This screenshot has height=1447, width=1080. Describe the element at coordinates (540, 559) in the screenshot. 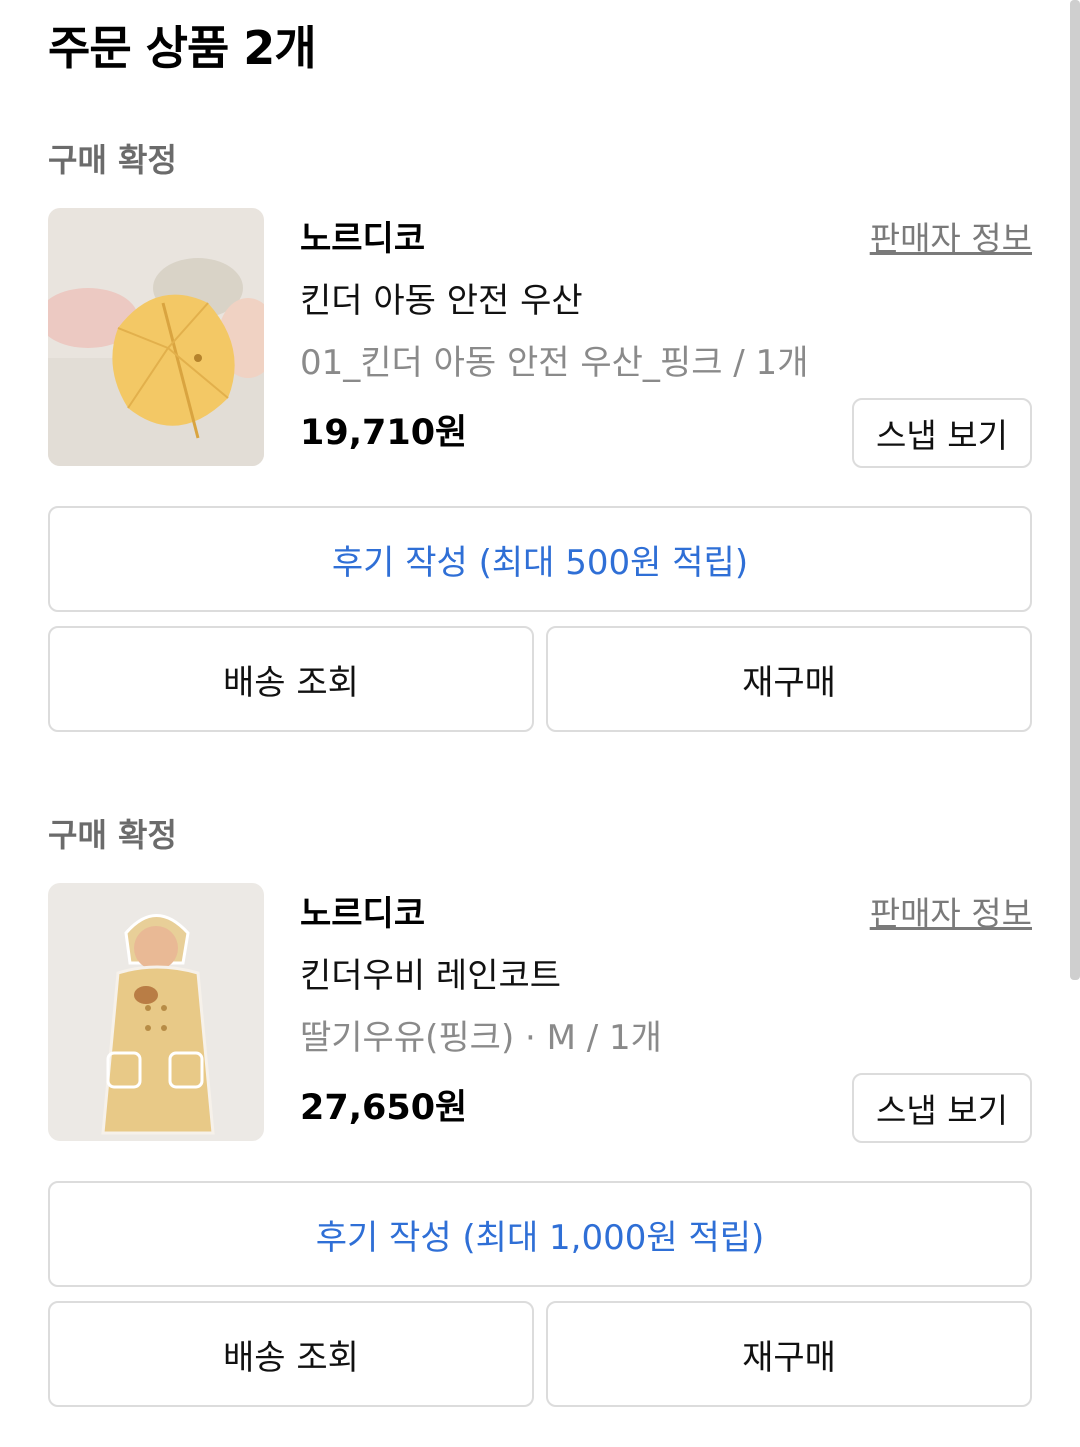

I see `write-review-button: 후기 작성 (최대 500원 적립)` at that location.